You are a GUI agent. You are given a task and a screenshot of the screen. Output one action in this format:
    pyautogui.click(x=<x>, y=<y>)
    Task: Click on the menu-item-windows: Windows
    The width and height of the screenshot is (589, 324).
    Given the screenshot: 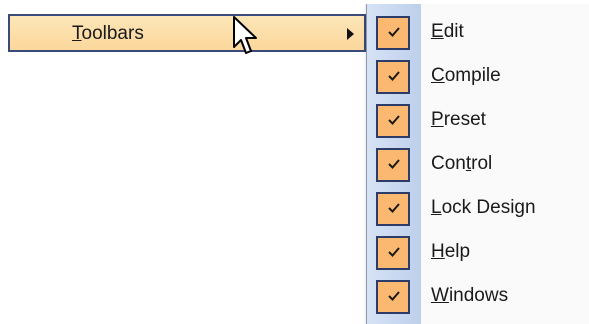 What is the action you would take?
    pyautogui.click(x=478, y=296)
    